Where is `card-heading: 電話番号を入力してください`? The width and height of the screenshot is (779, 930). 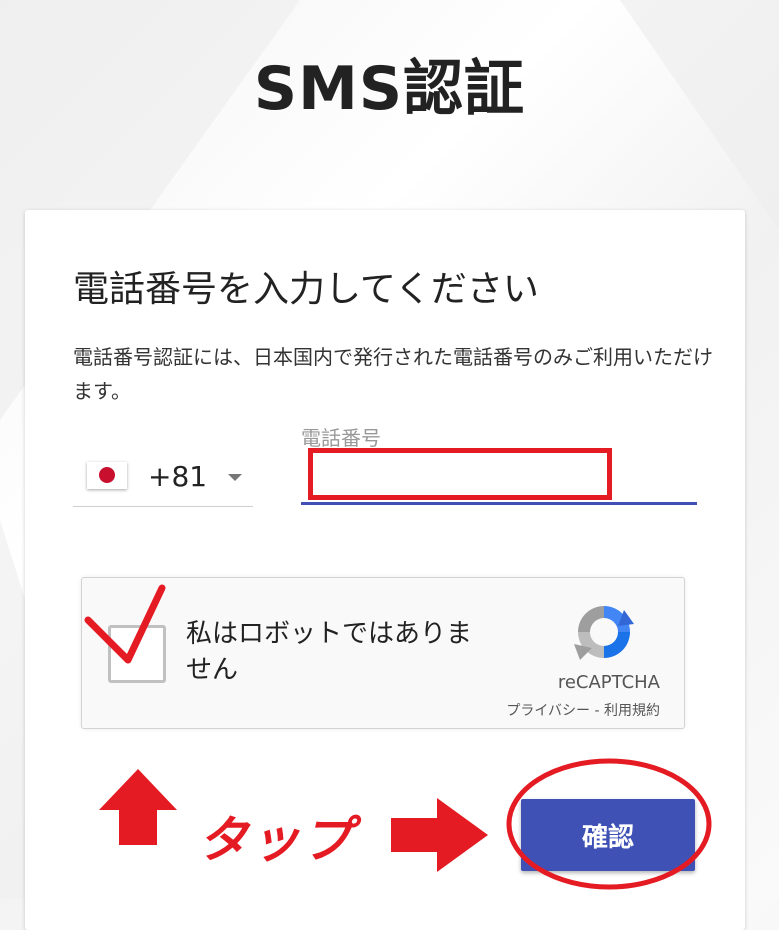 card-heading: 電話番号を入力してください is located at coordinates (306, 289).